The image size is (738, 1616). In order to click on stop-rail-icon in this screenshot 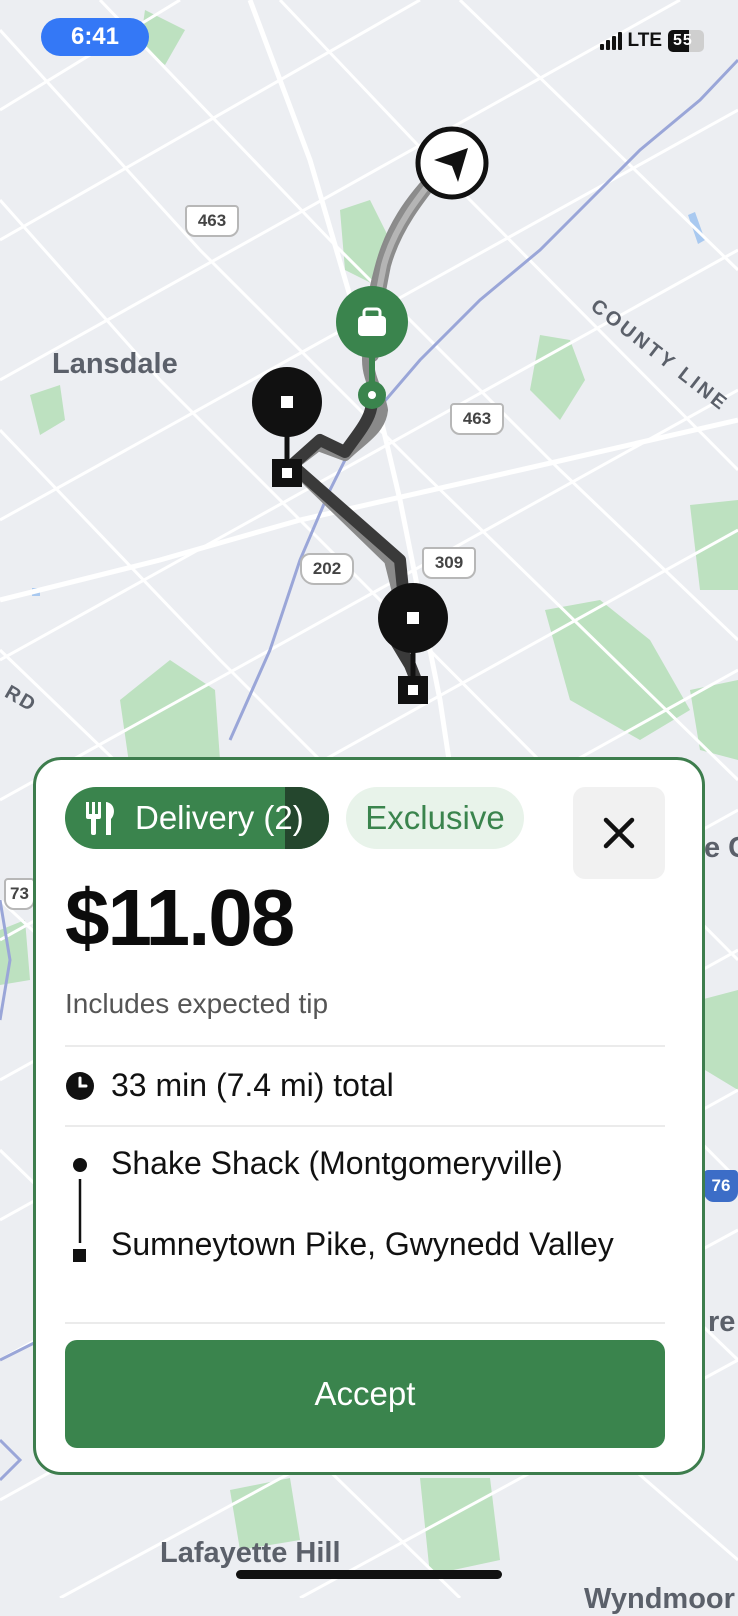, I will do `click(80, 1210)`.